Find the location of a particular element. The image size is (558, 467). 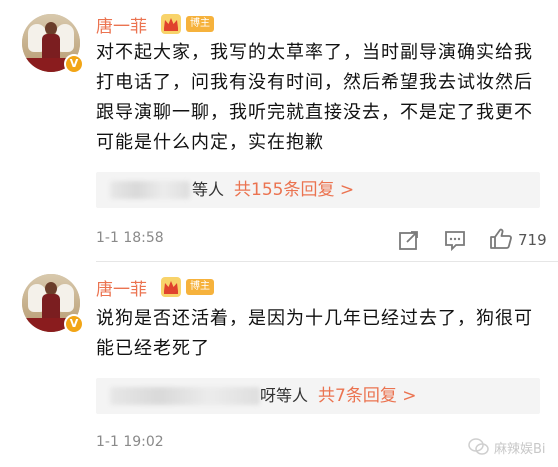

reply-summary: 等人 共155条回复 > is located at coordinates (318, 190).